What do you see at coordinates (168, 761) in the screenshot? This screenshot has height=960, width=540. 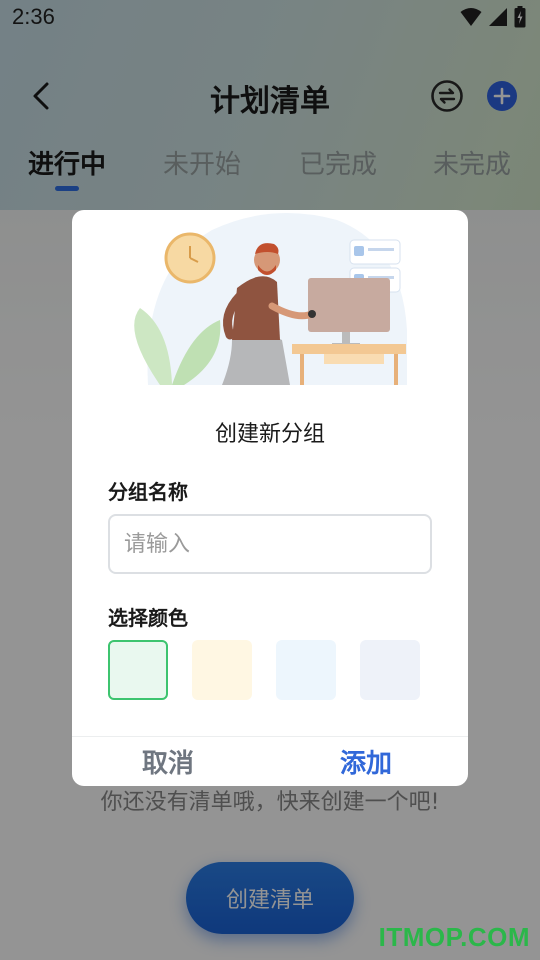 I see `cancel-button: 取消` at bounding box center [168, 761].